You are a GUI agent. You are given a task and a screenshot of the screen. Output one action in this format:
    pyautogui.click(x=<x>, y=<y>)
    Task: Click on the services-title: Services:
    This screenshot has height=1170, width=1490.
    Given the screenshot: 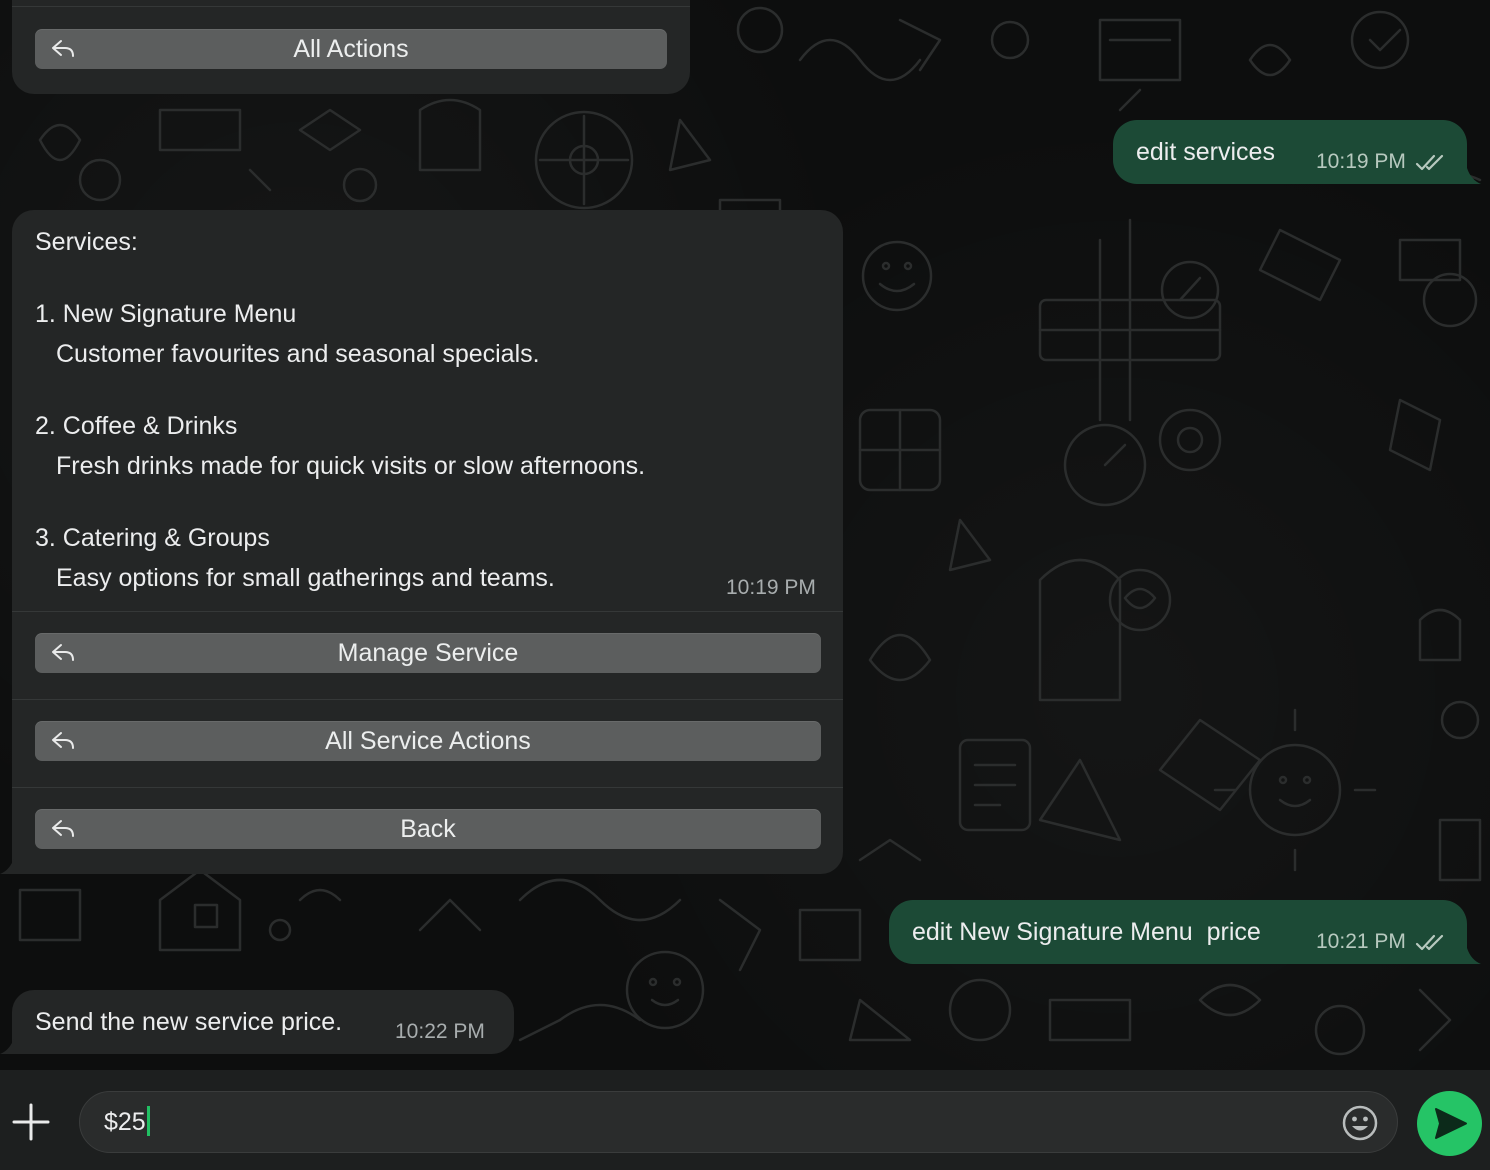 What is the action you would take?
    pyautogui.click(x=86, y=242)
    